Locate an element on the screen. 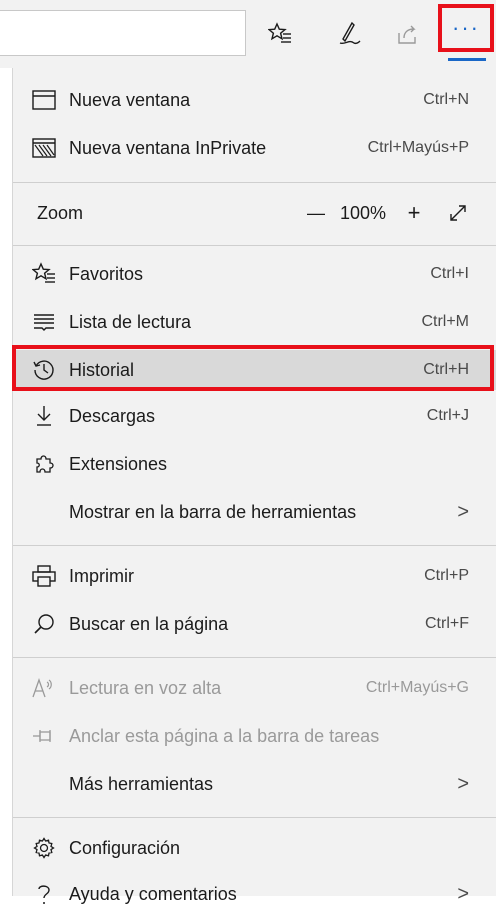  active-indicator is located at coordinates (467, 59).